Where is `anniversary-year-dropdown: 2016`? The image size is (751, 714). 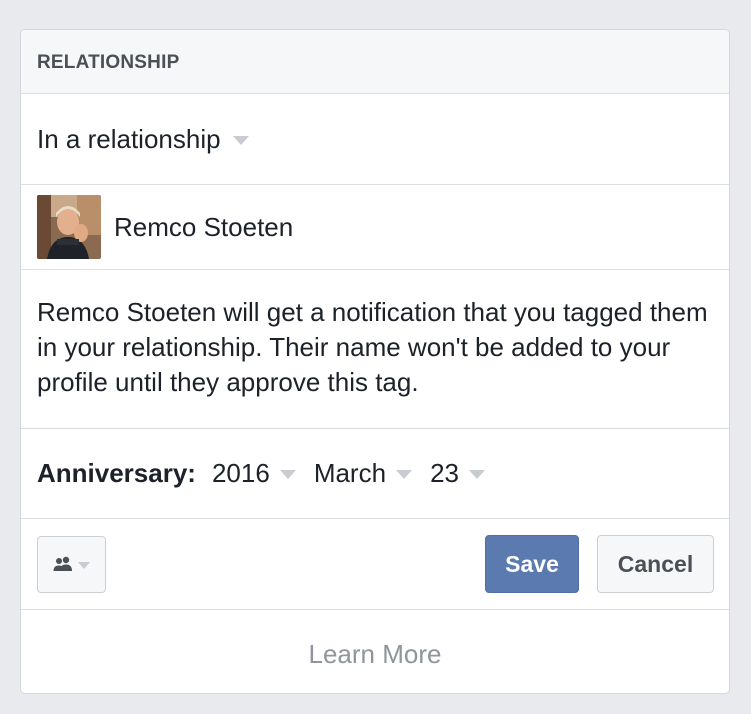
anniversary-year-dropdown: 2016 is located at coordinates (254, 473).